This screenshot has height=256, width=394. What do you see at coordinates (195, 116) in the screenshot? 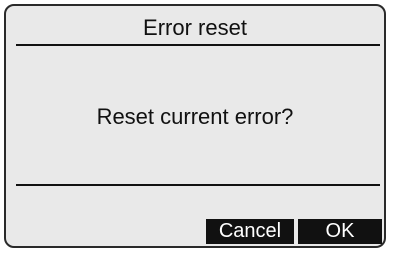
I see `dialog-message: Reset current error?` at bounding box center [195, 116].